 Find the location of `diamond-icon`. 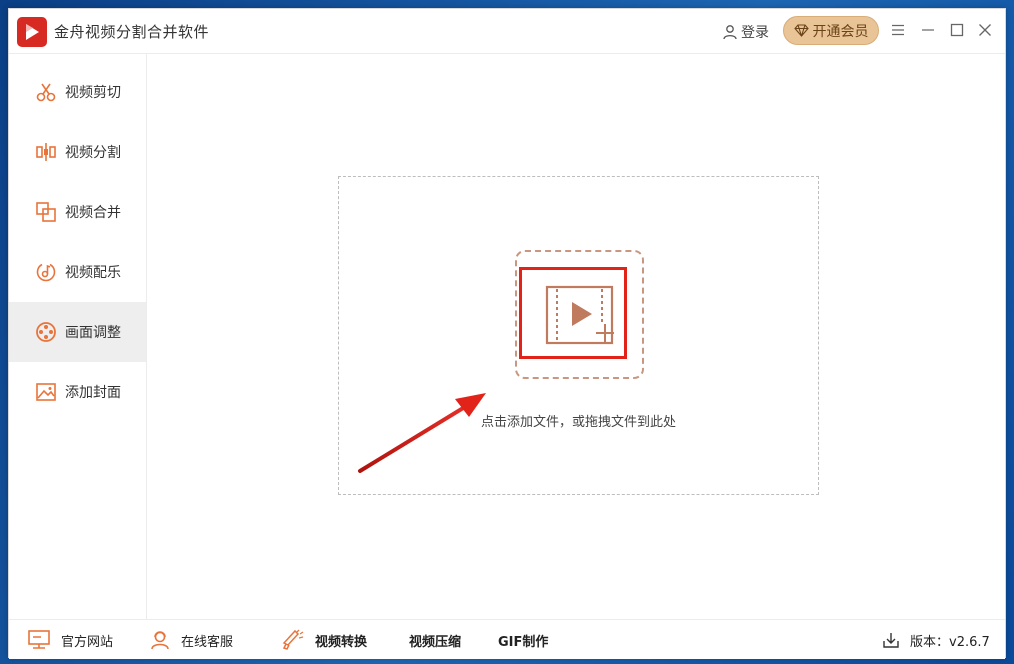

diamond-icon is located at coordinates (801, 30).